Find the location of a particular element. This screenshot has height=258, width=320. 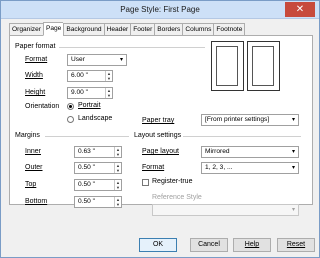

format-value: User is located at coordinates (78, 59).